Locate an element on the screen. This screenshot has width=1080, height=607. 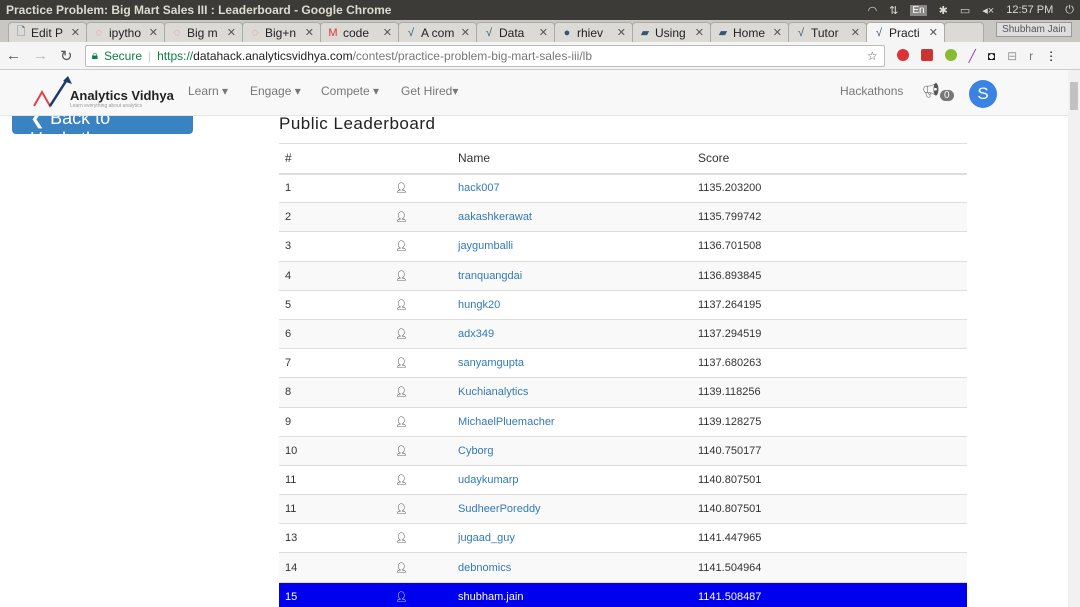
tab: ◌ ipytho ✕ is located at coordinates (125, 32).